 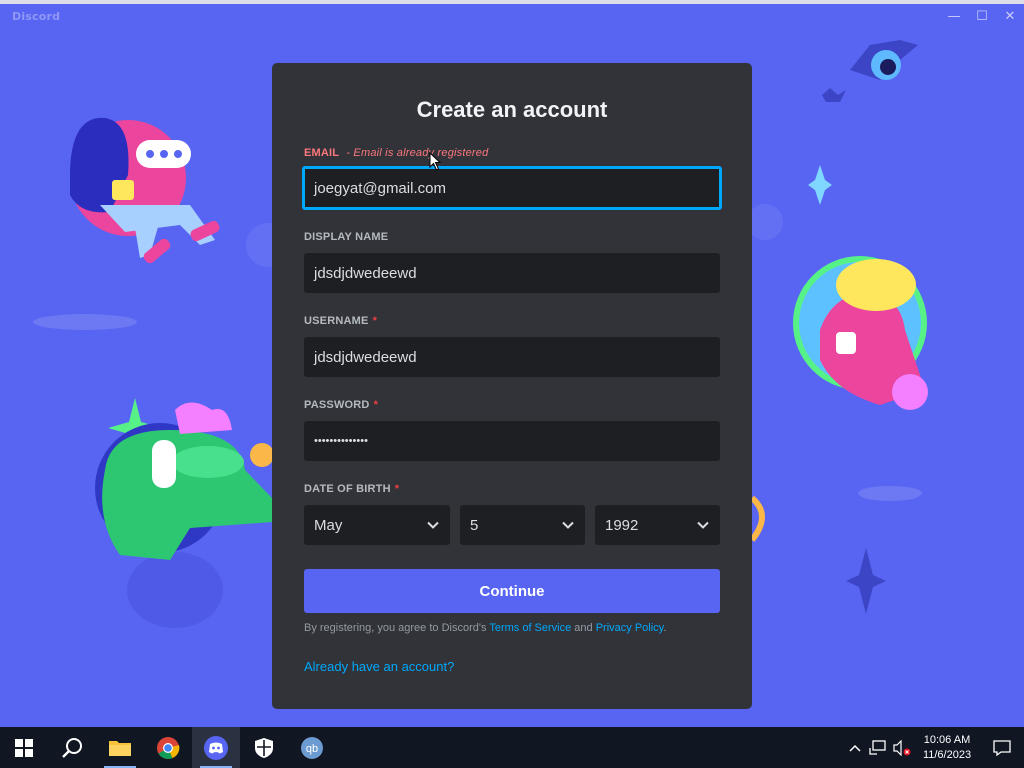 I want to click on file-explorer-button, so click(x=120, y=747).